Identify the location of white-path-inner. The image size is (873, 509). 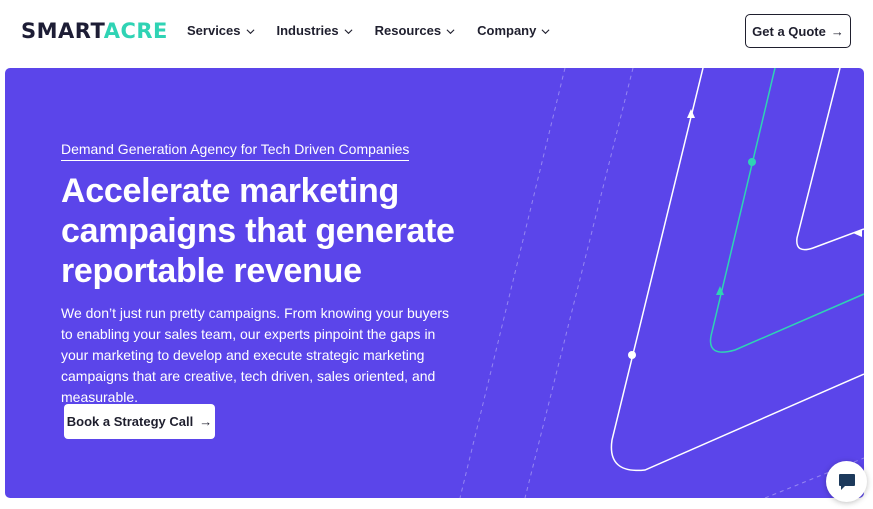
(830, 159).